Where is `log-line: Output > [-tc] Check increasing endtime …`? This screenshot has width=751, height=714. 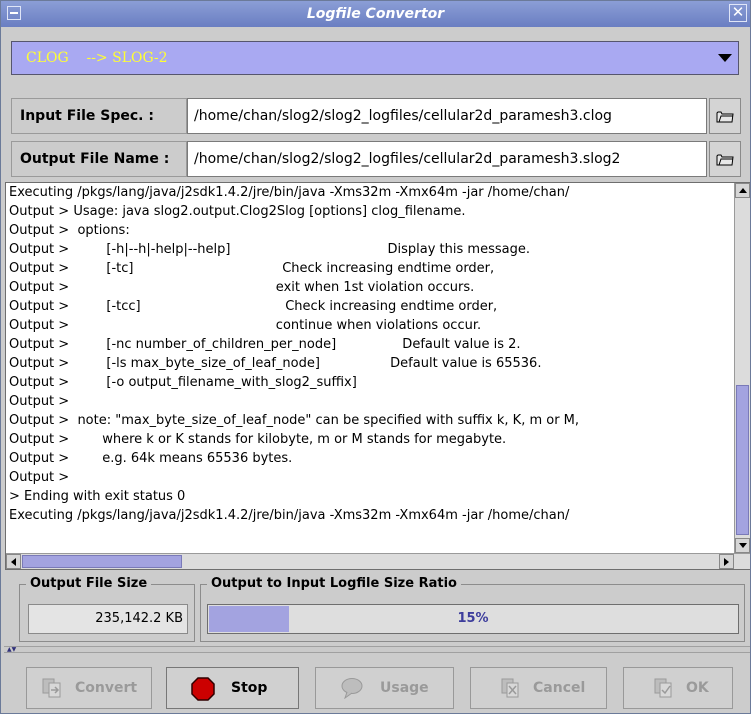 log-line: Output > [-tc] Check increasing endtime … is located at coordinates (252, 268).